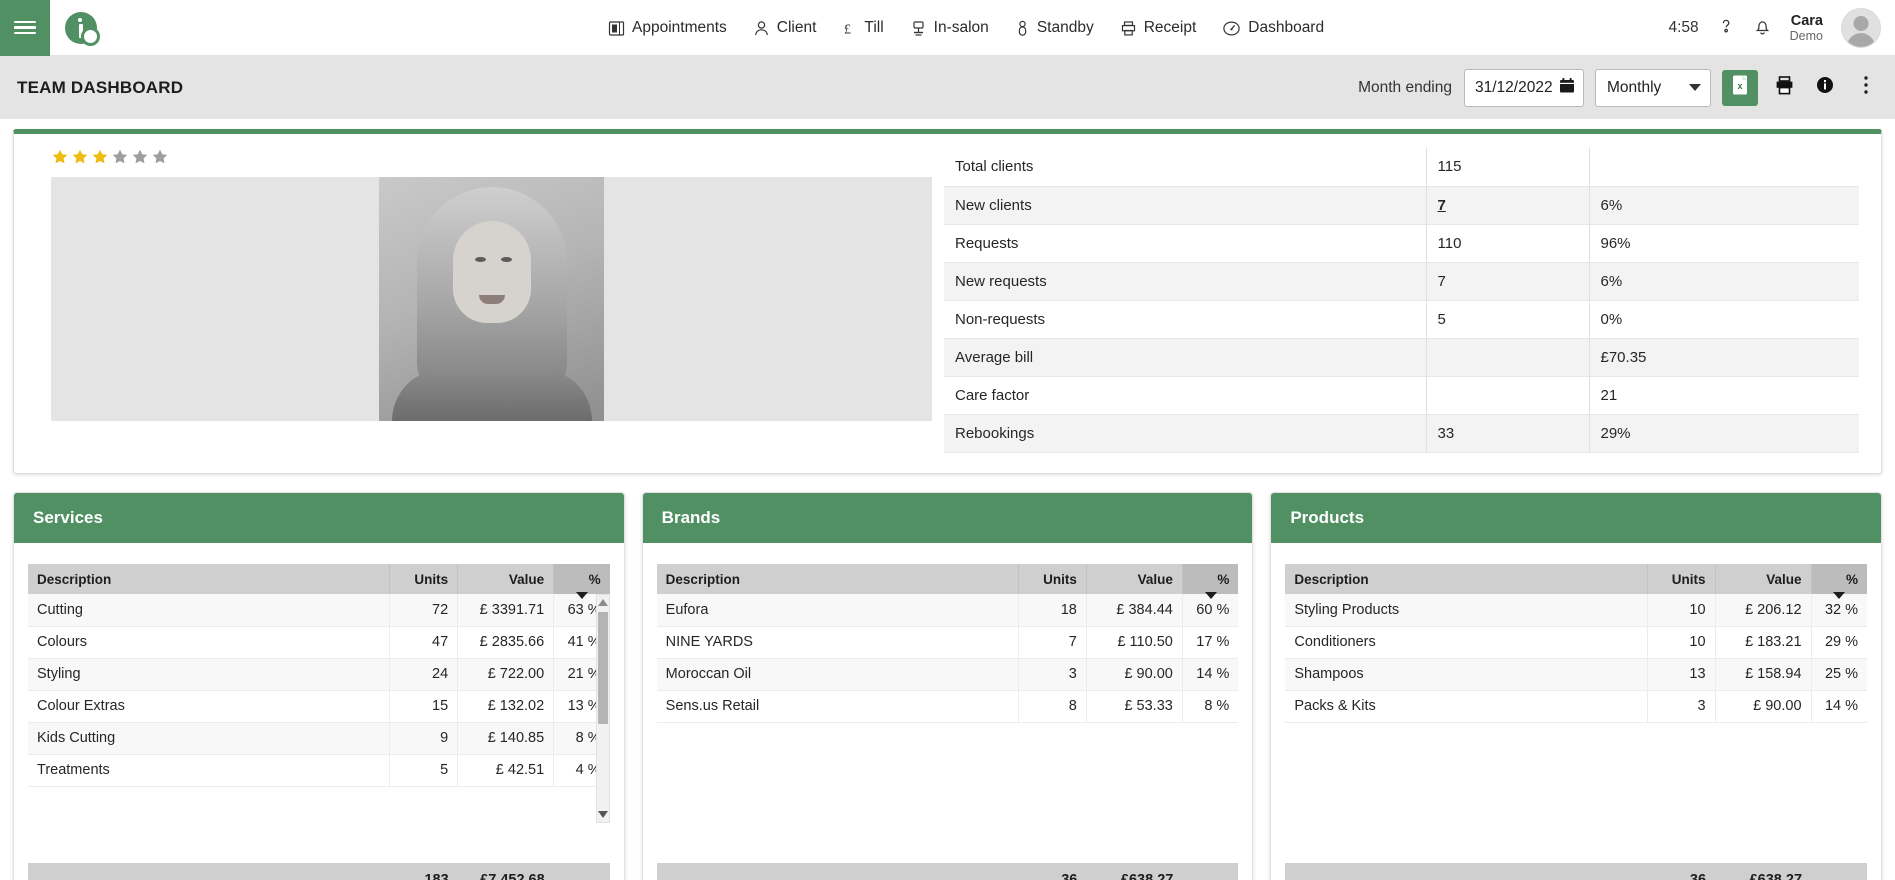  I want to click on nav-item-appointments: Appointments, so click(667, 28).